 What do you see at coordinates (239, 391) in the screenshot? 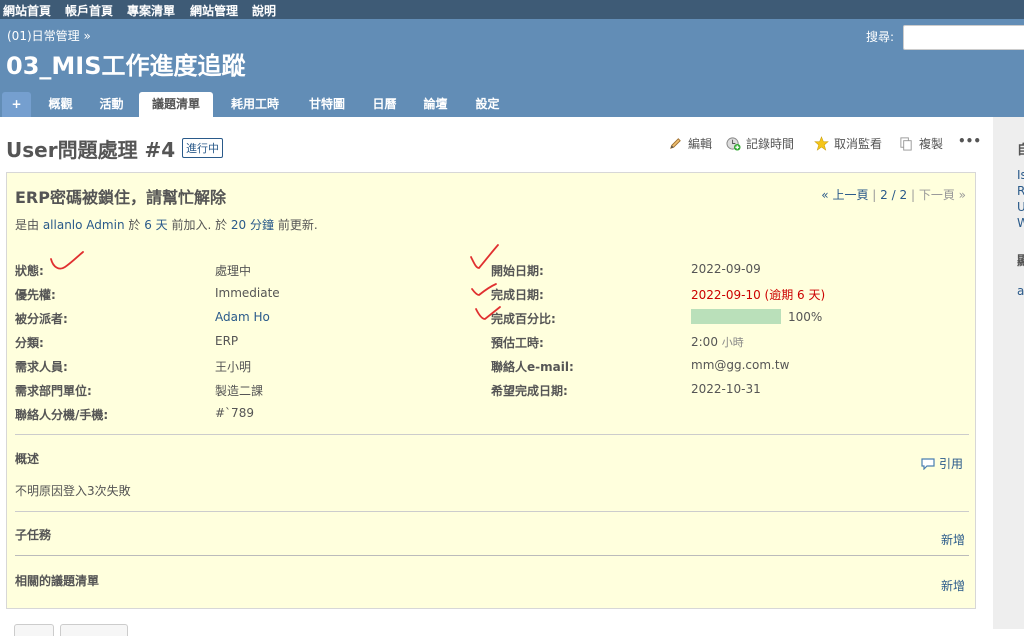
I see `department-value: 製造二課` at bounding box center [239, 391].